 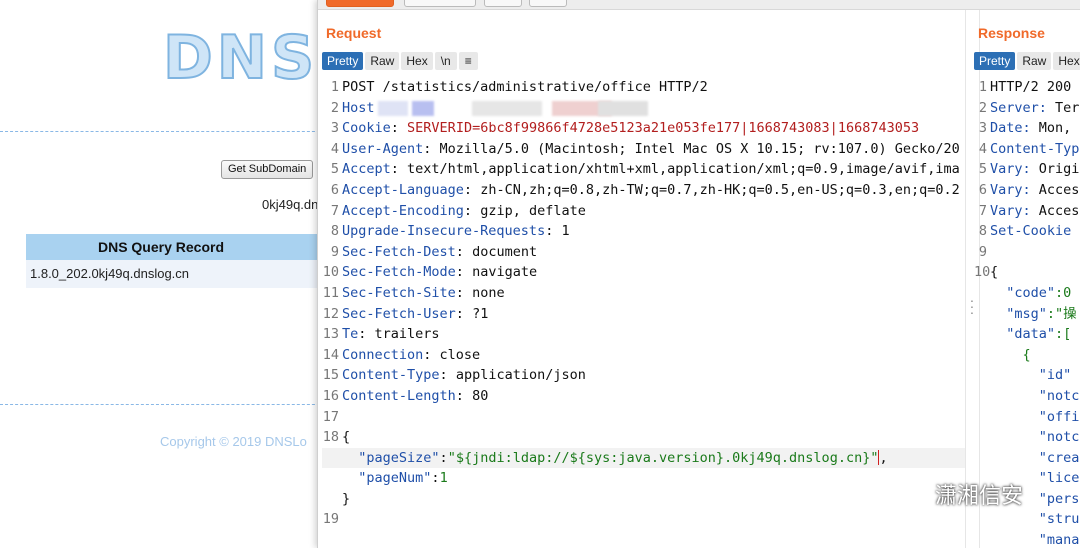 I want to click on code-line: 8 Upgrade-Insecure-Requests: 1, so click(x=643, y=231).